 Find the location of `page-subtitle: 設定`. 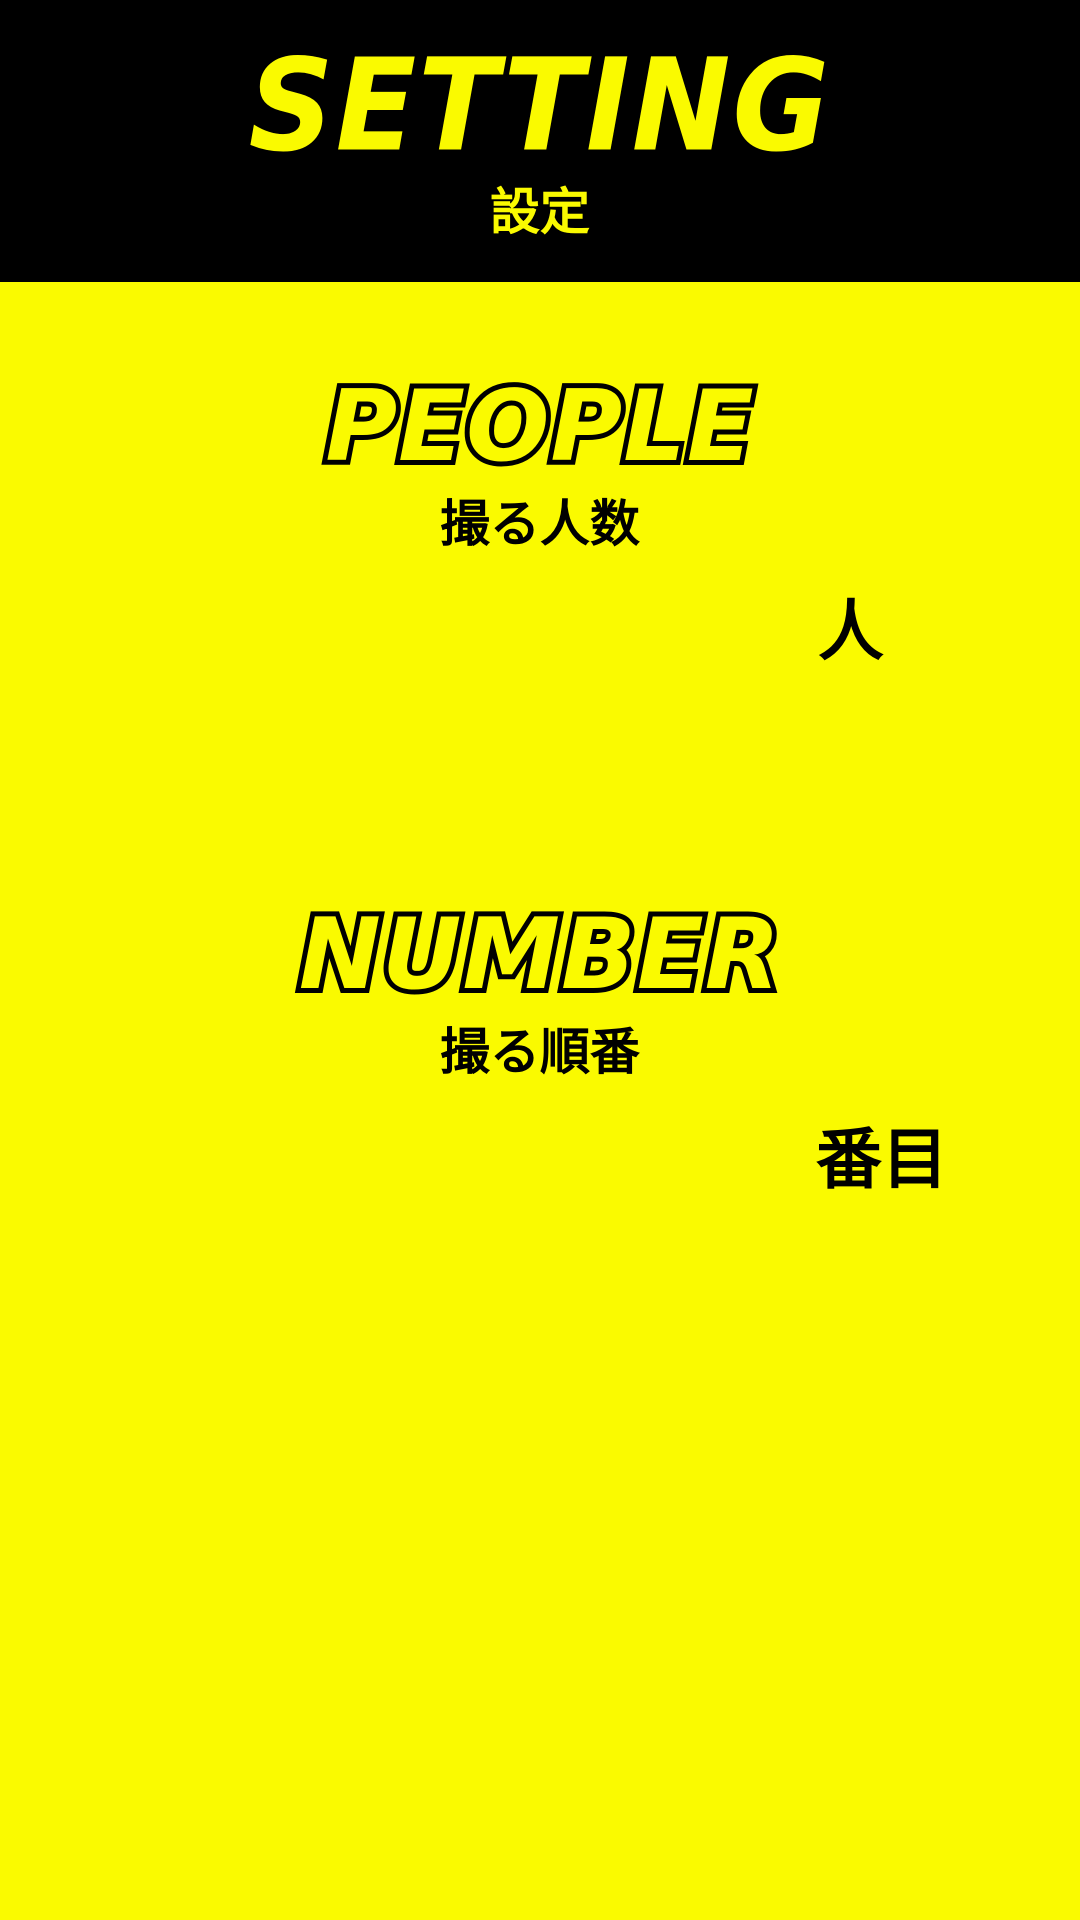

page-subtitle: 設定 is located at coordinates (540, 212).